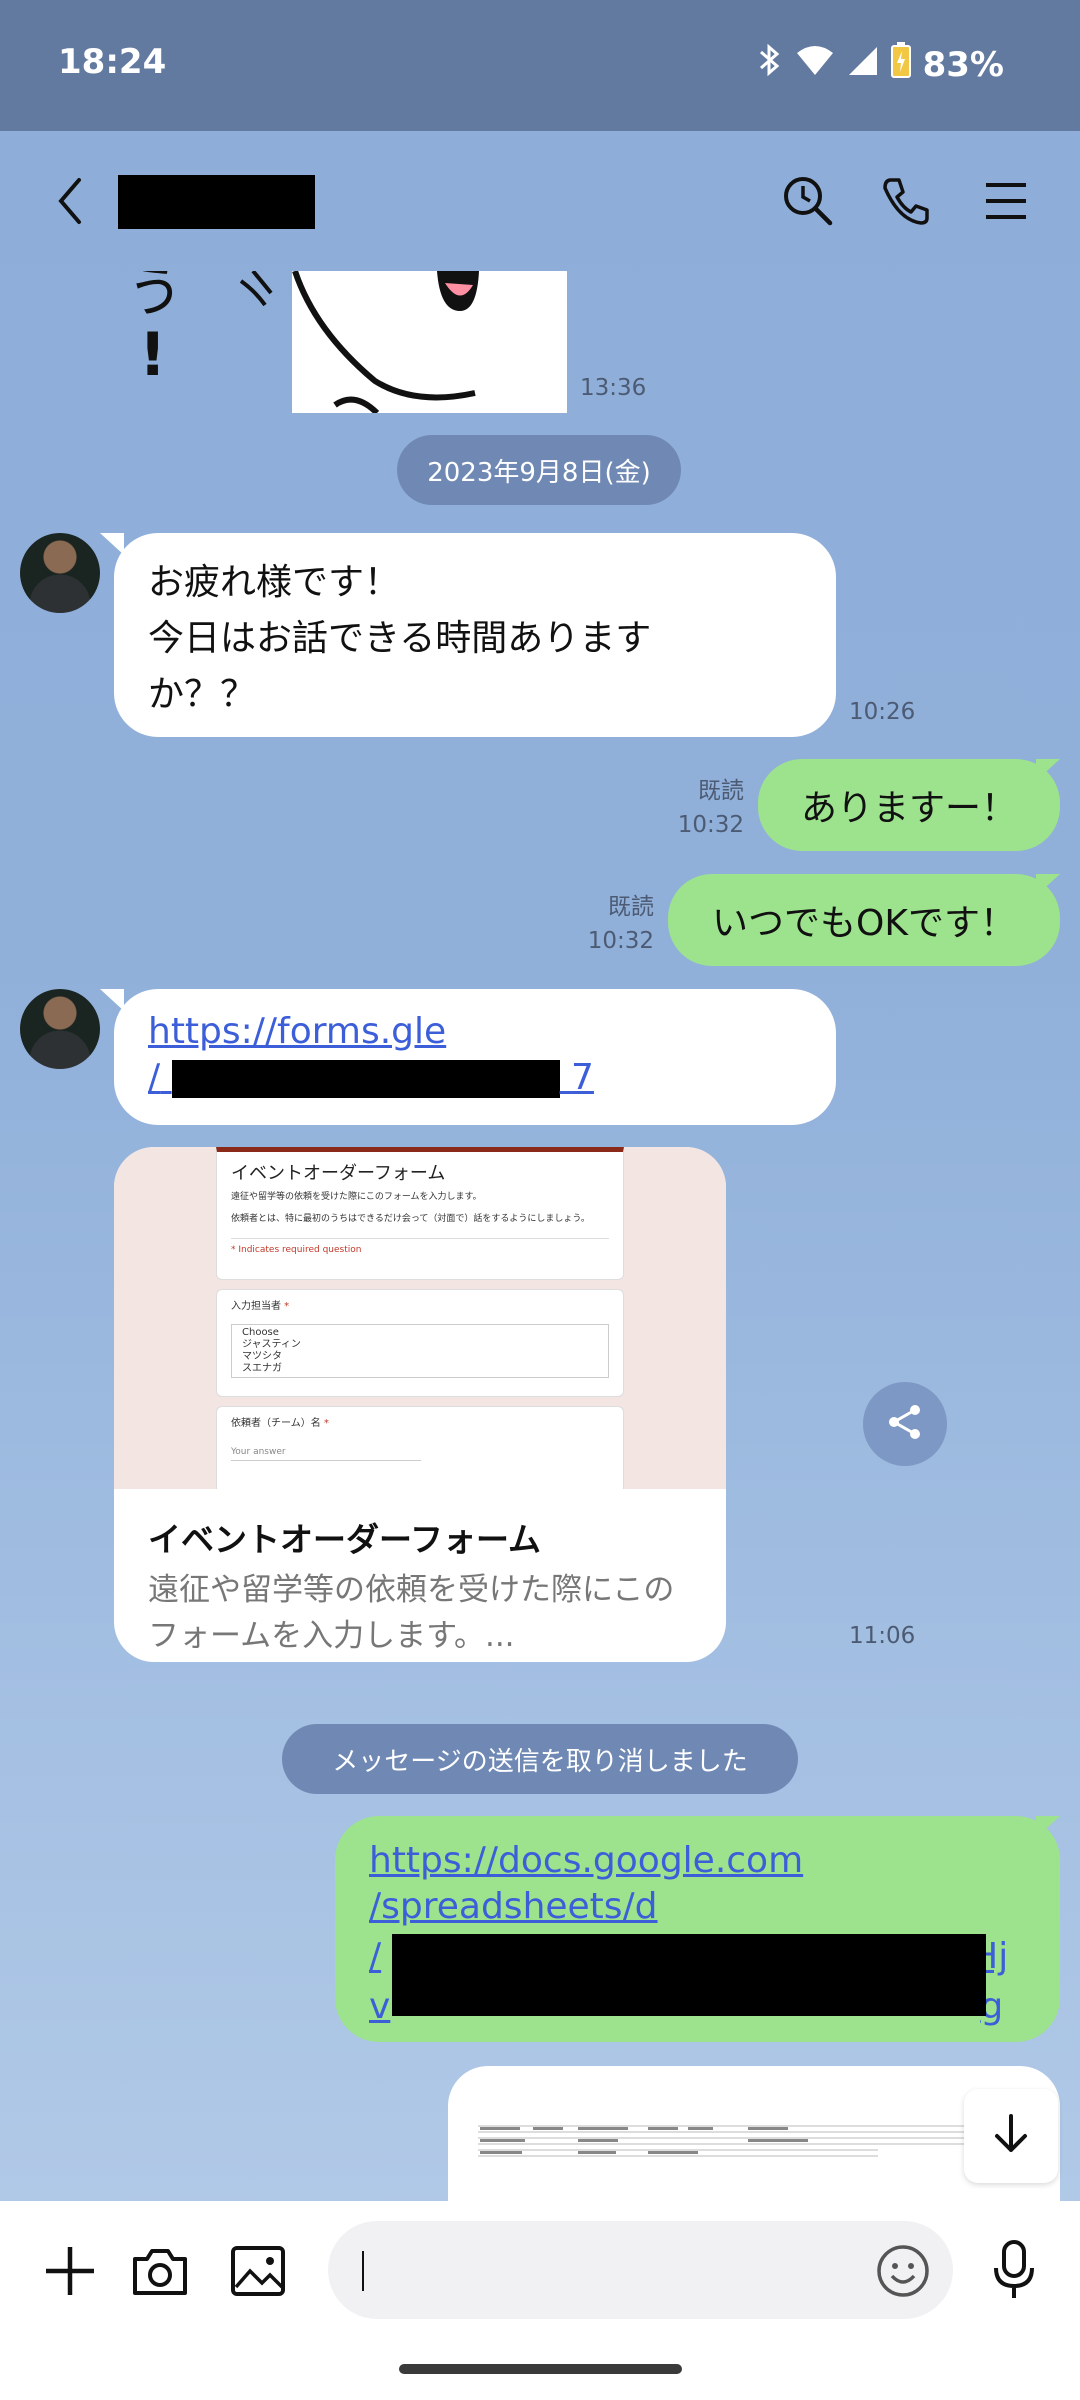 The image size is (1080, 2400). Describe the element at coordinates (260, 1332) in the screenshot. I see `option: Choose` at that location.